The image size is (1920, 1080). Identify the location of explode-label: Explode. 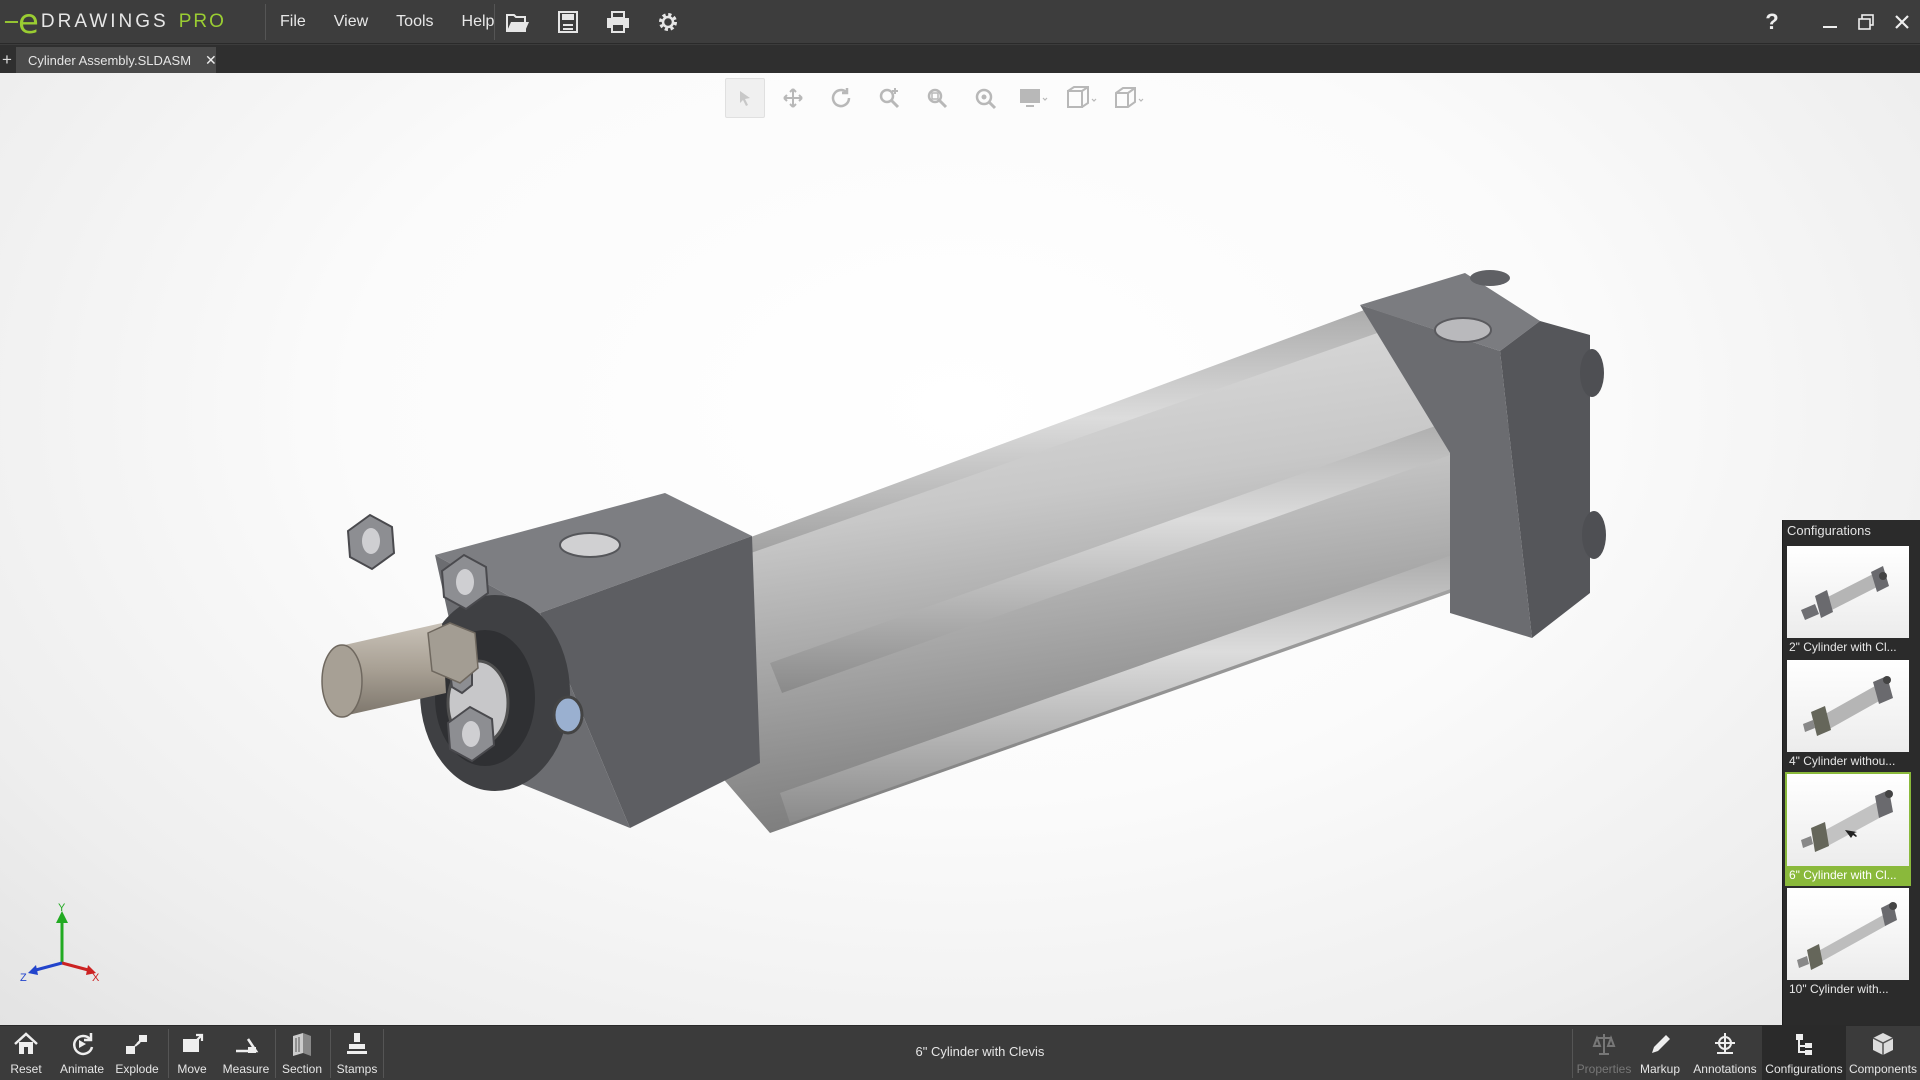
(137, 1069).